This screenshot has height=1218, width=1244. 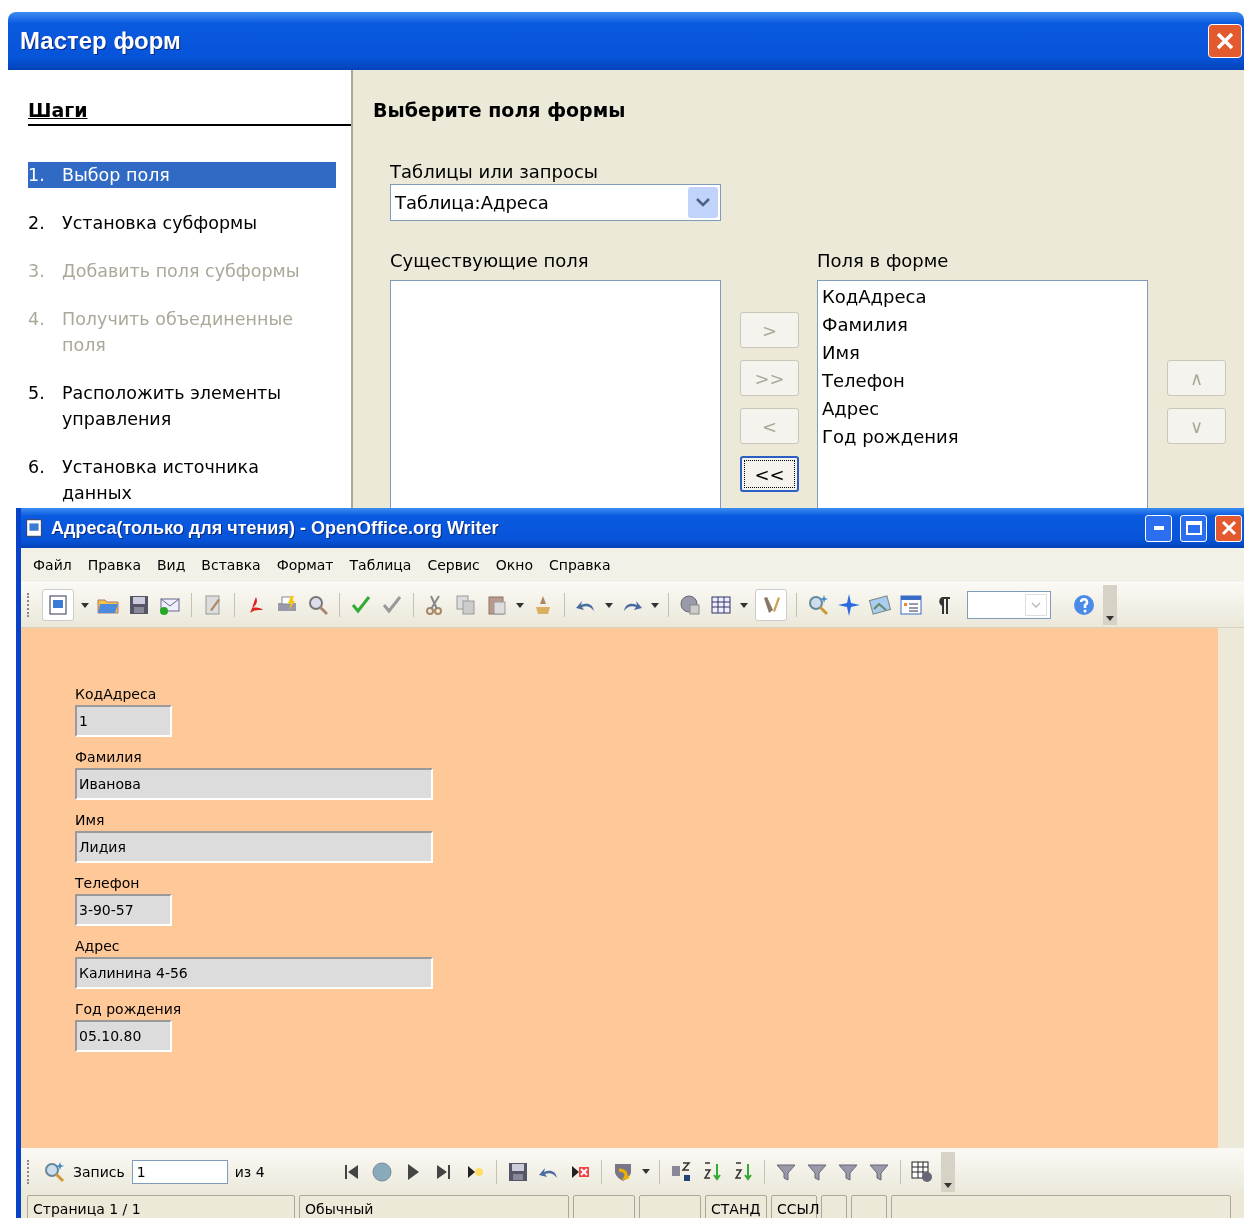 What do you see at coordinates (275, 528) in the screenshot?
I see `window-title: Адреса(только для чтения) - OpenOffice.org Writer` at bounding box center [275, 528].